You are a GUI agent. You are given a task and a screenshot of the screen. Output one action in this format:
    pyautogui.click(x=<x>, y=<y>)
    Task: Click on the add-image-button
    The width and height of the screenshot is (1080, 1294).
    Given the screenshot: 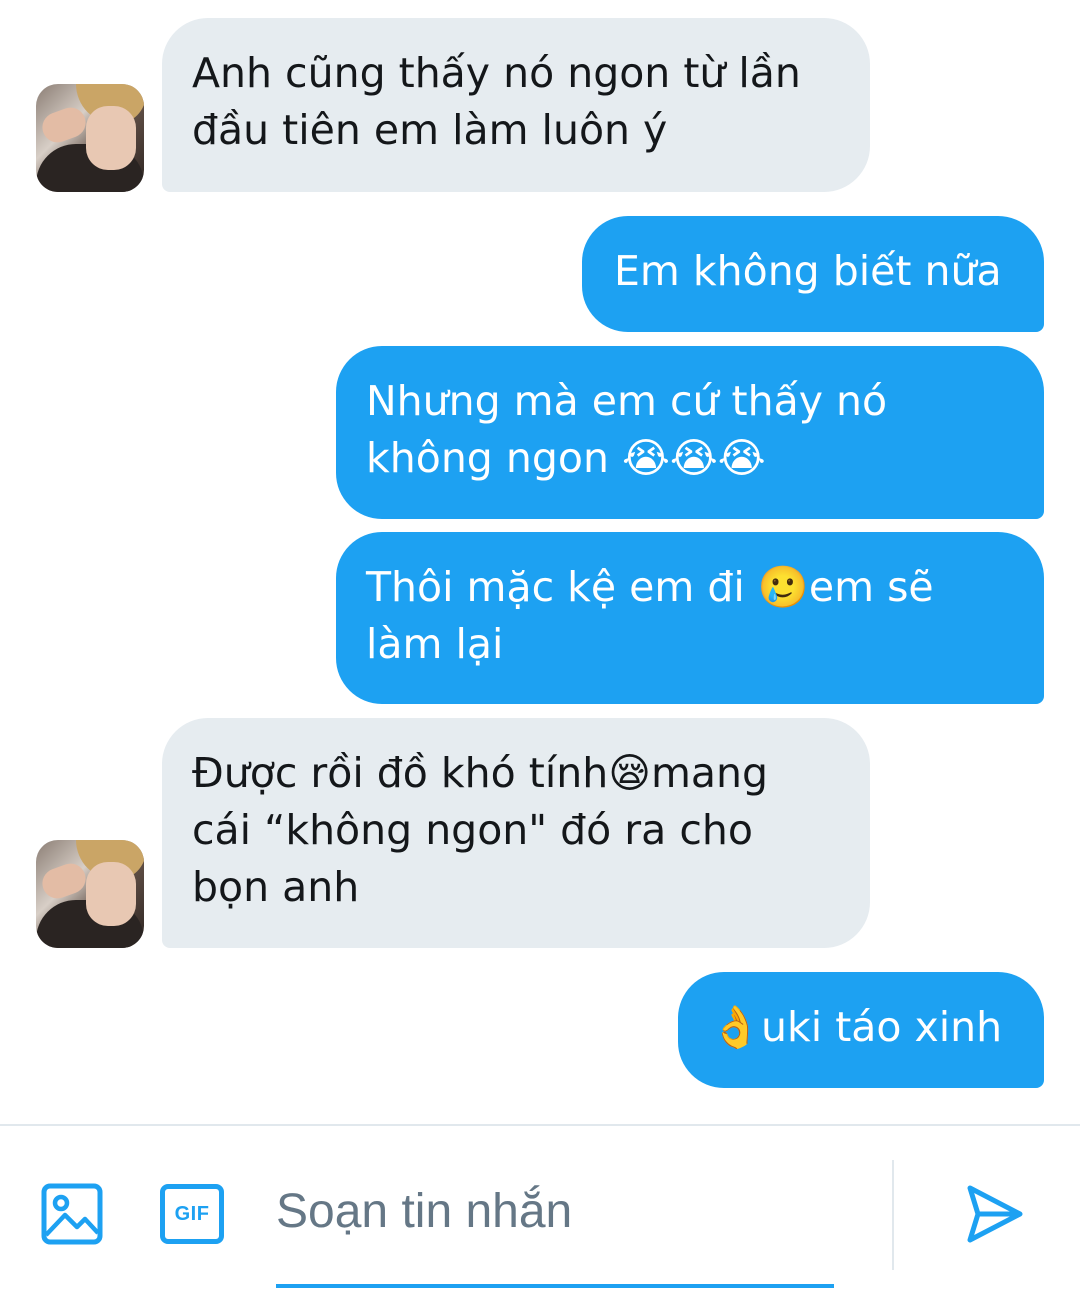 What is the action you would take?
    pyautogui.click(x=72, y=1214)
    